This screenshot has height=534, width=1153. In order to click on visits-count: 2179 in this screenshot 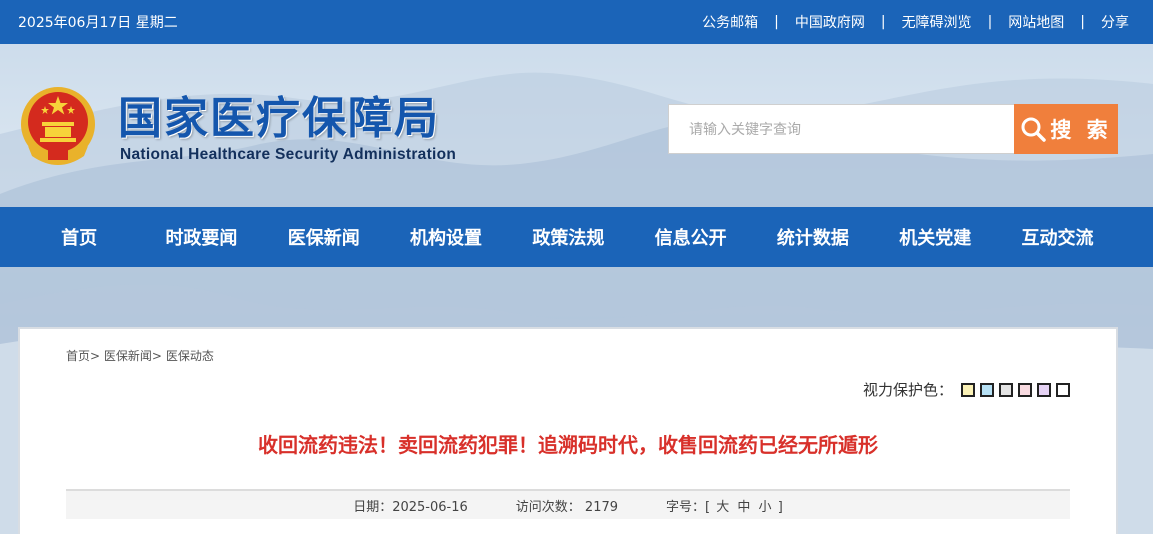, I will do `click(601, 507)`.